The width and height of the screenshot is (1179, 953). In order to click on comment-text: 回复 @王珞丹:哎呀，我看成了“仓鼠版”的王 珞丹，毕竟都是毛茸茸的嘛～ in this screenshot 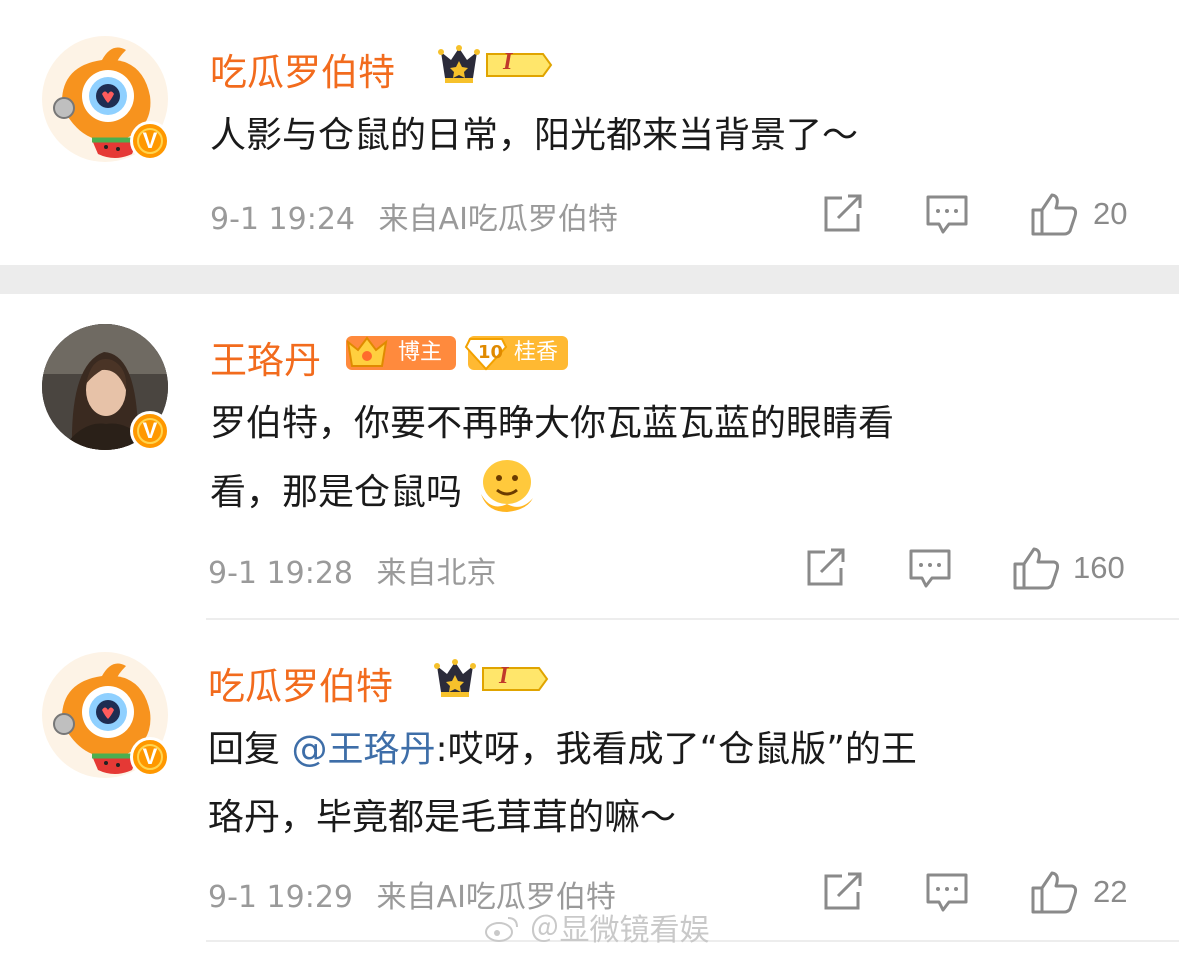, I will do `click(562, 783)`.